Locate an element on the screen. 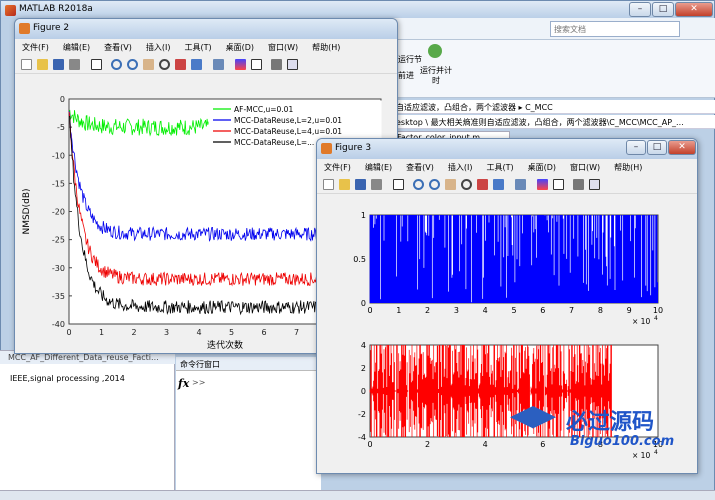 The height and width of the screenshot is (500, 715). run-section-label: 运行节 is located at coordinates (410, 59).